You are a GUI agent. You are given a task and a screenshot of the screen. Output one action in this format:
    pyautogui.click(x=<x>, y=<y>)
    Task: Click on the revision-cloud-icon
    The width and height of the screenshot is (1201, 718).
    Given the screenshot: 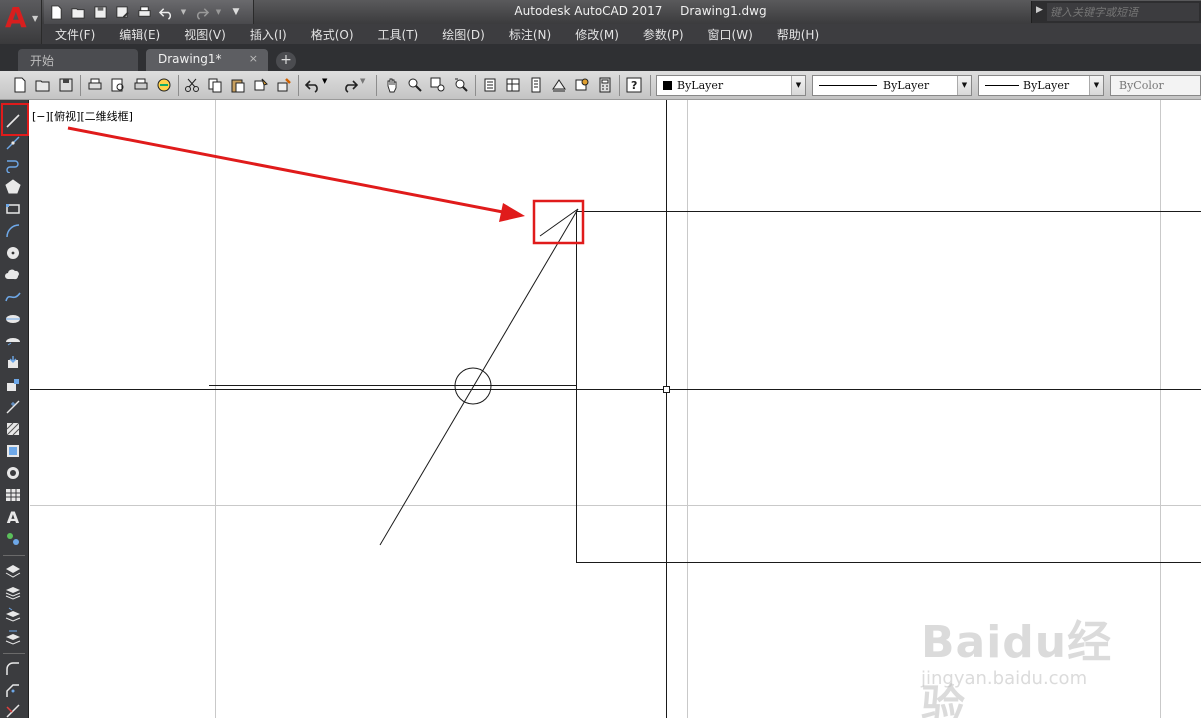 What is the action you would take?
    pyautogui.click(x=13, y=275)
    